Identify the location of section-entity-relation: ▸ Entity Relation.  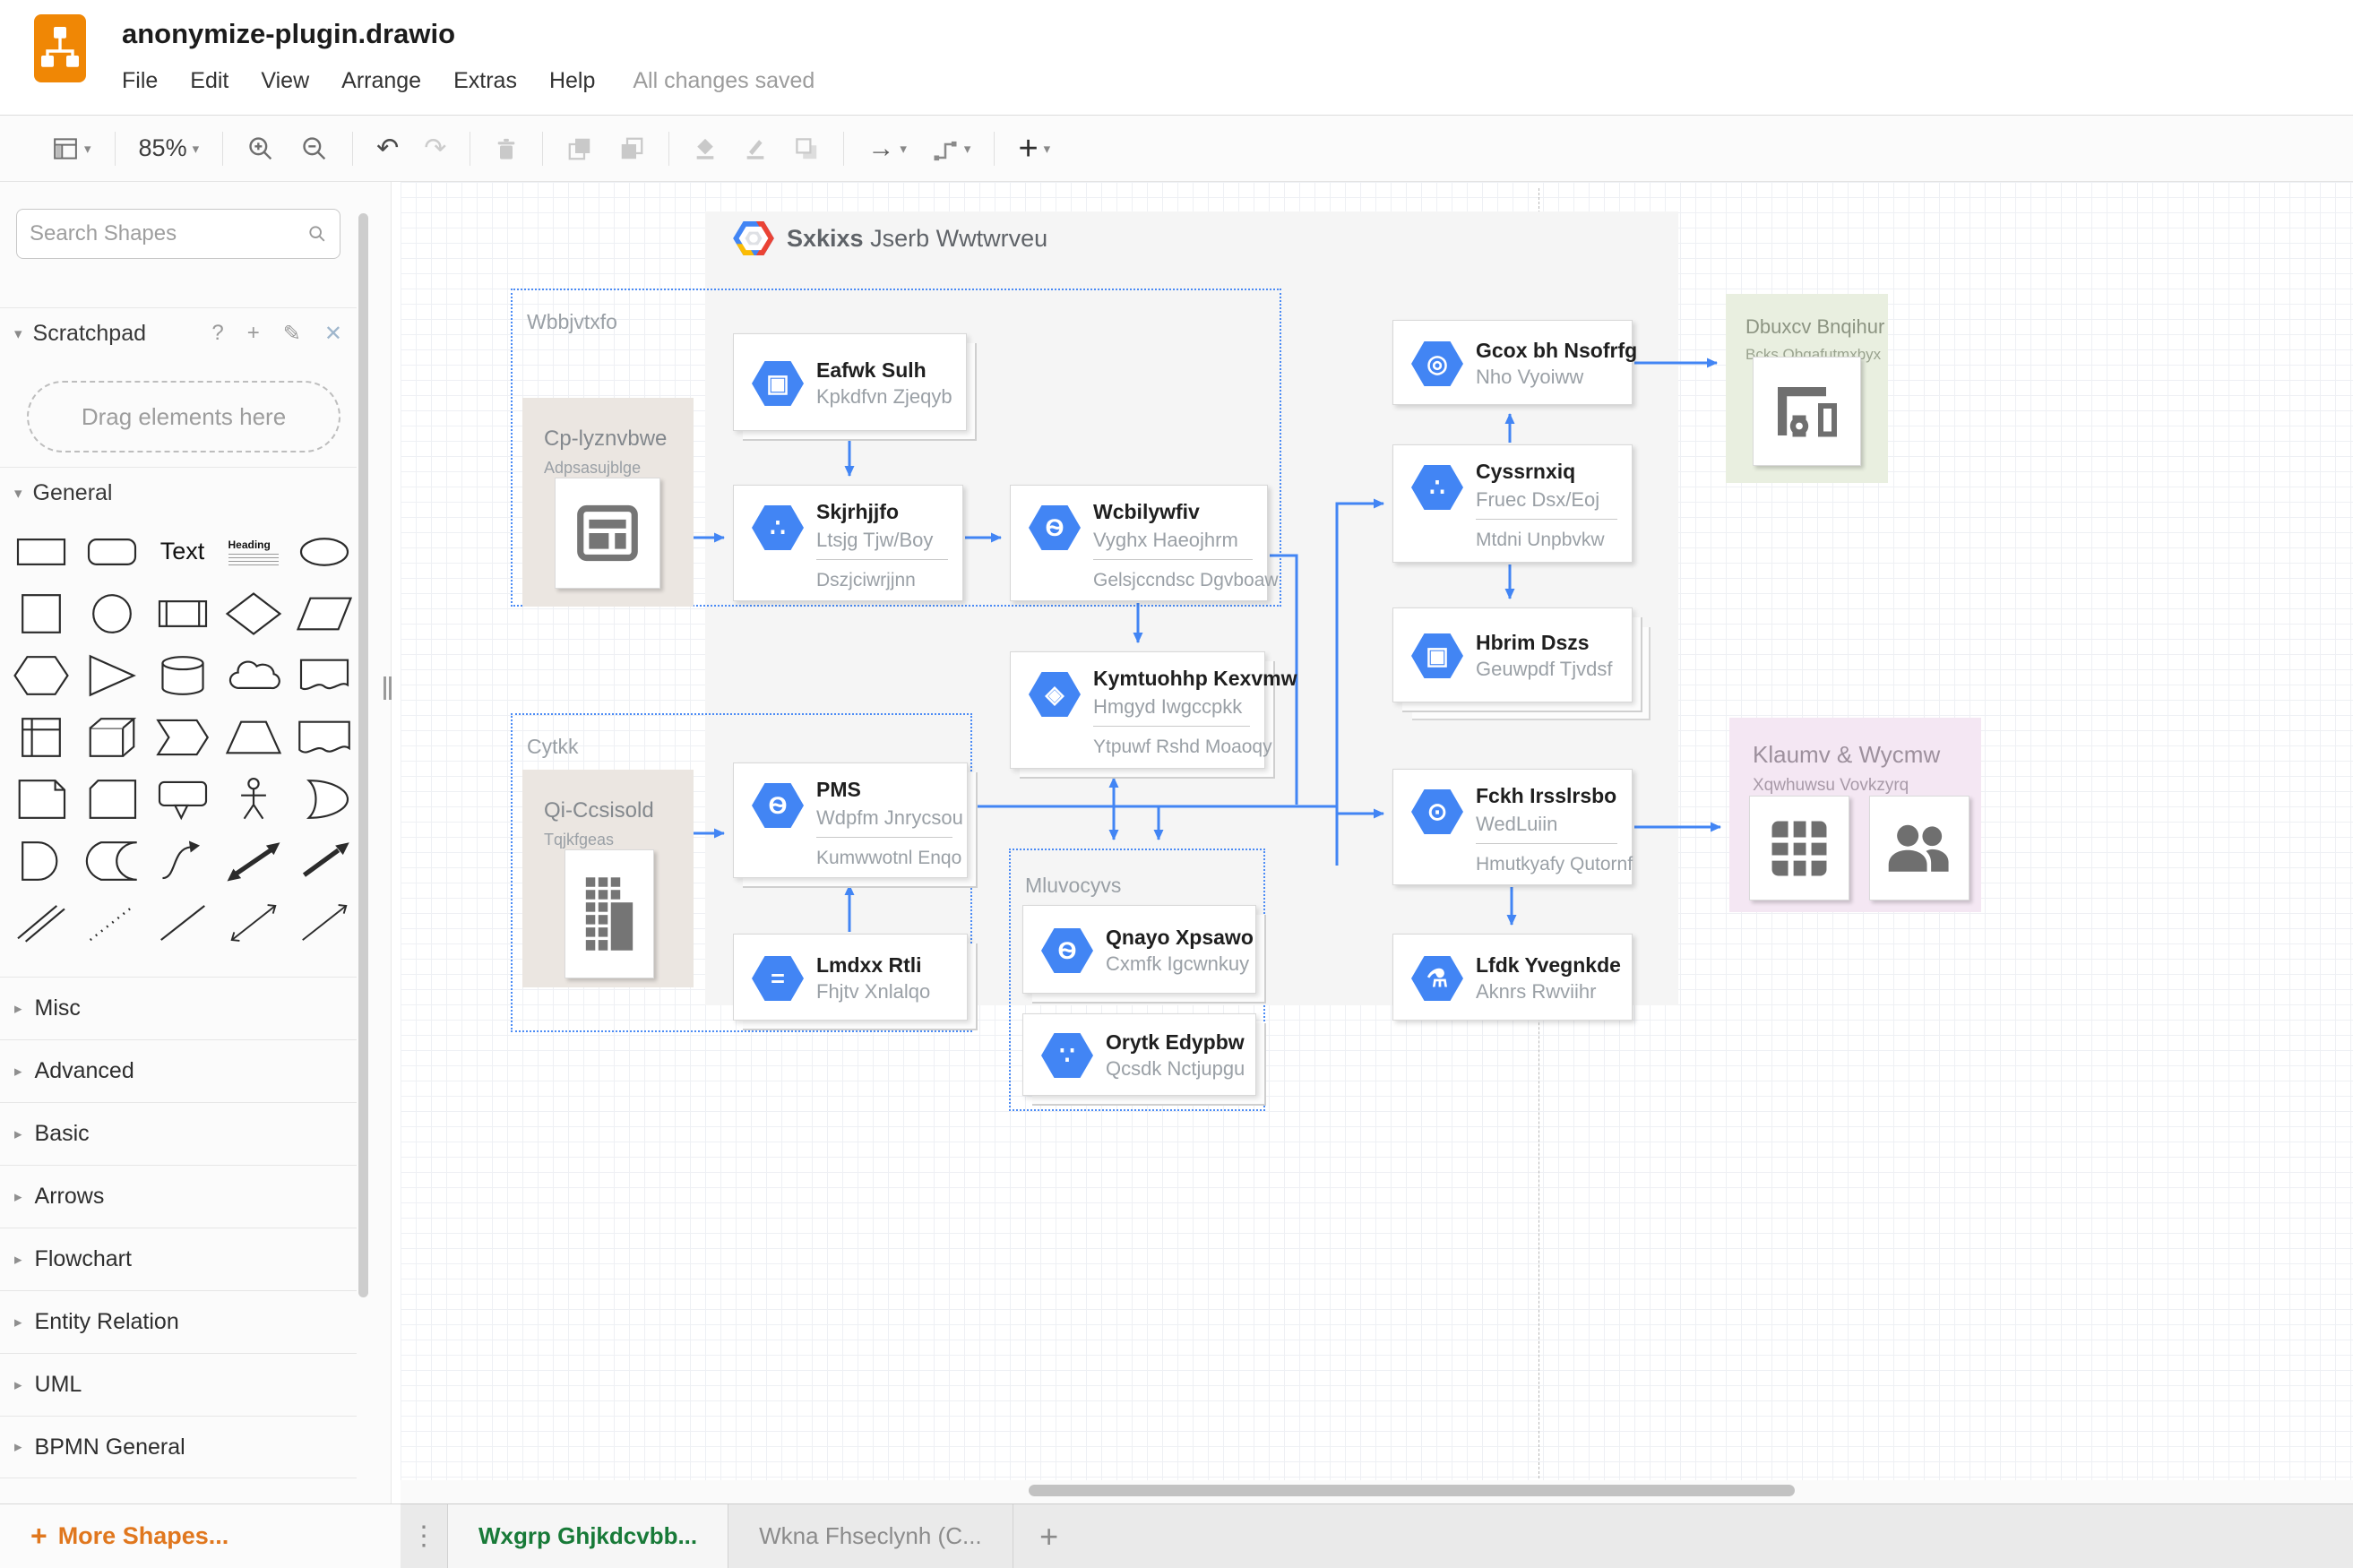
(178, 1321).